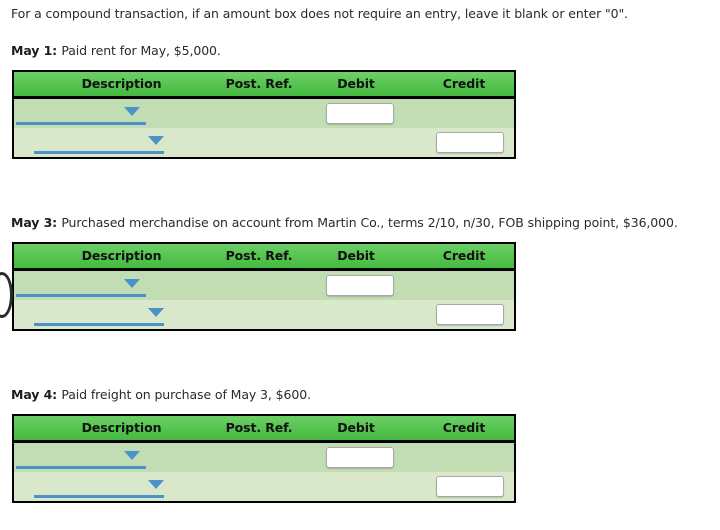 The width and height of the screenshot is (720, 530). I want to click on journal-table-3: Description Post. Ref. Debit Credit, so click(264, 458).